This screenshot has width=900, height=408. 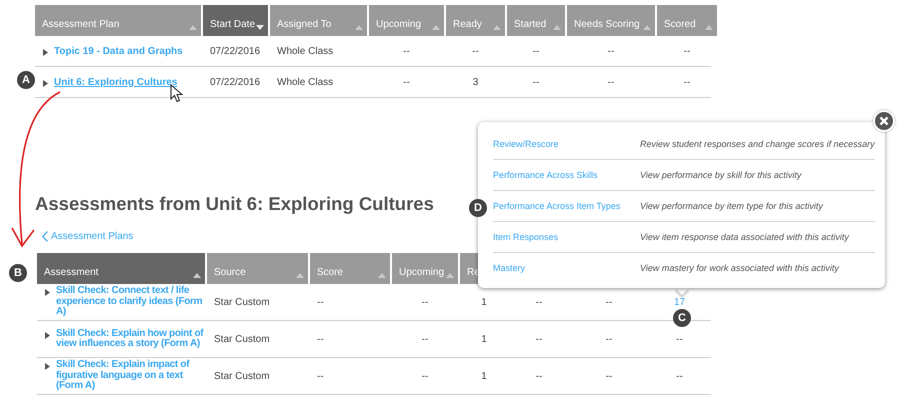 What do you see at coordinates (26, 80) in the screenshot?
I see `callout-marker: A` at bounding box center [26, 80].